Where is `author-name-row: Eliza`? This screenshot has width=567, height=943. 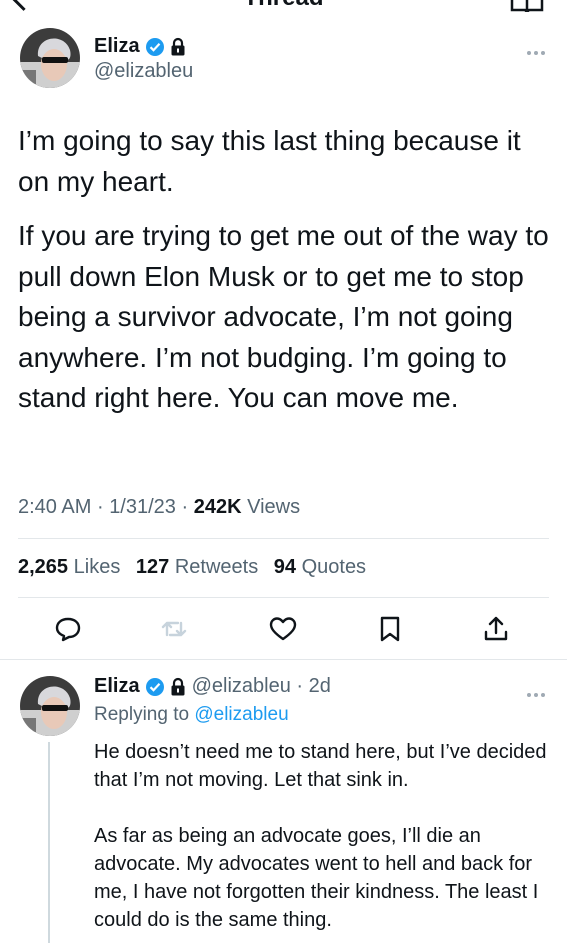
author-name-row: Eliza is located at coordinates (140, 46).